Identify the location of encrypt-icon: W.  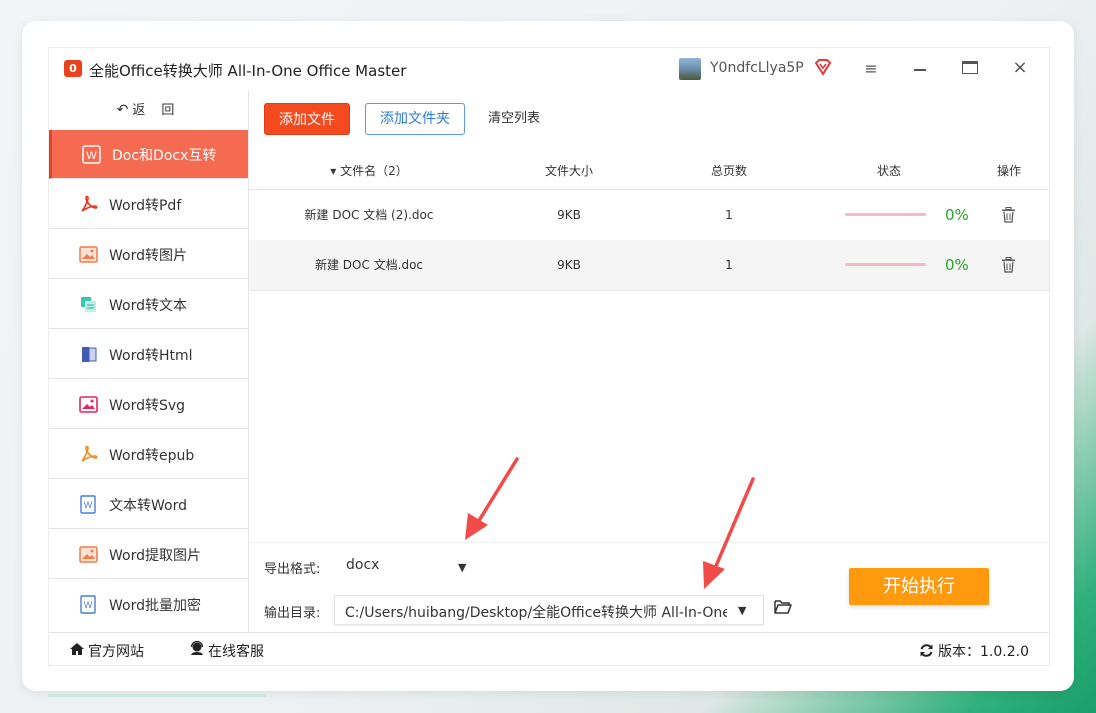
(88, 604).